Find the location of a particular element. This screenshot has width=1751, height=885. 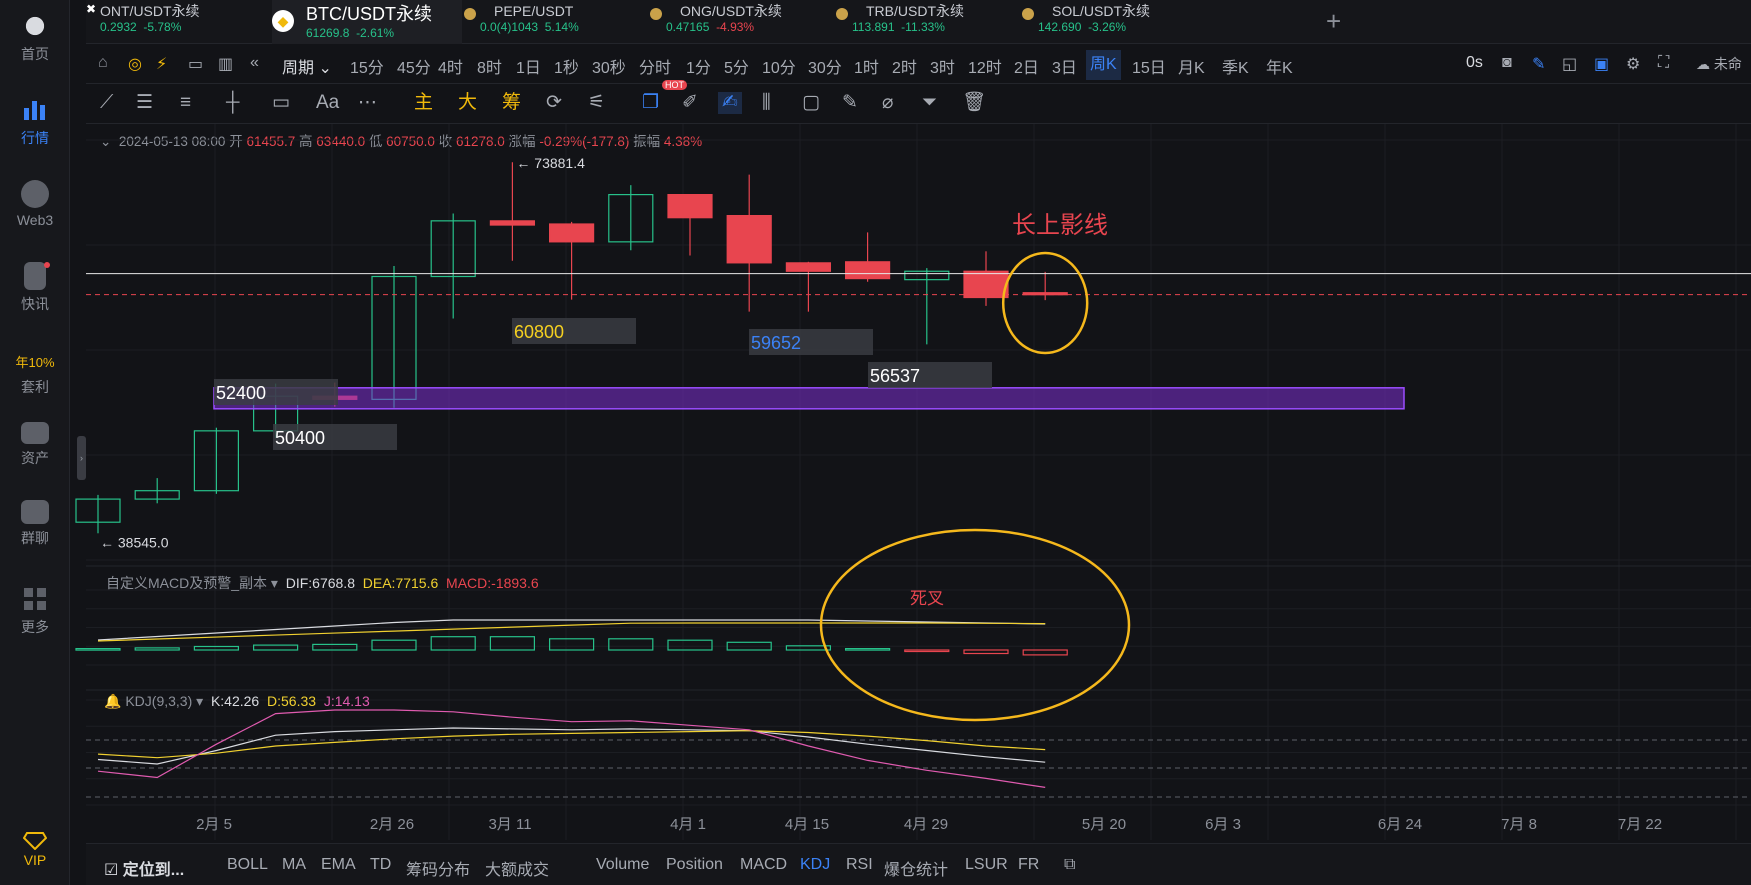

magnet-icon: ⌀ is located at coordinates (887, 103).